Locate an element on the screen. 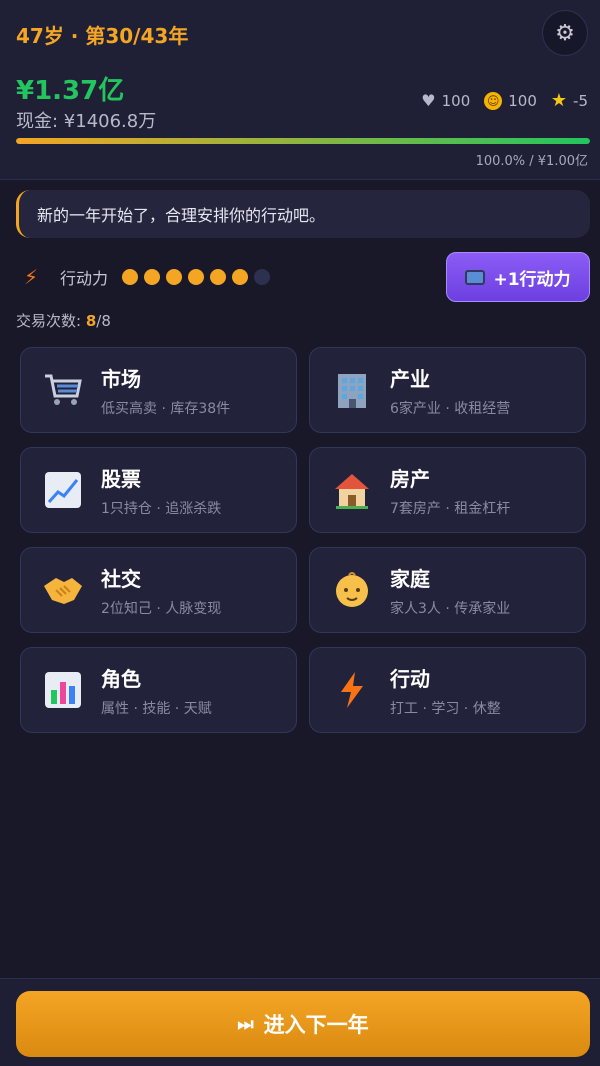  health-value: 100 is located at coordinates (456, 100).